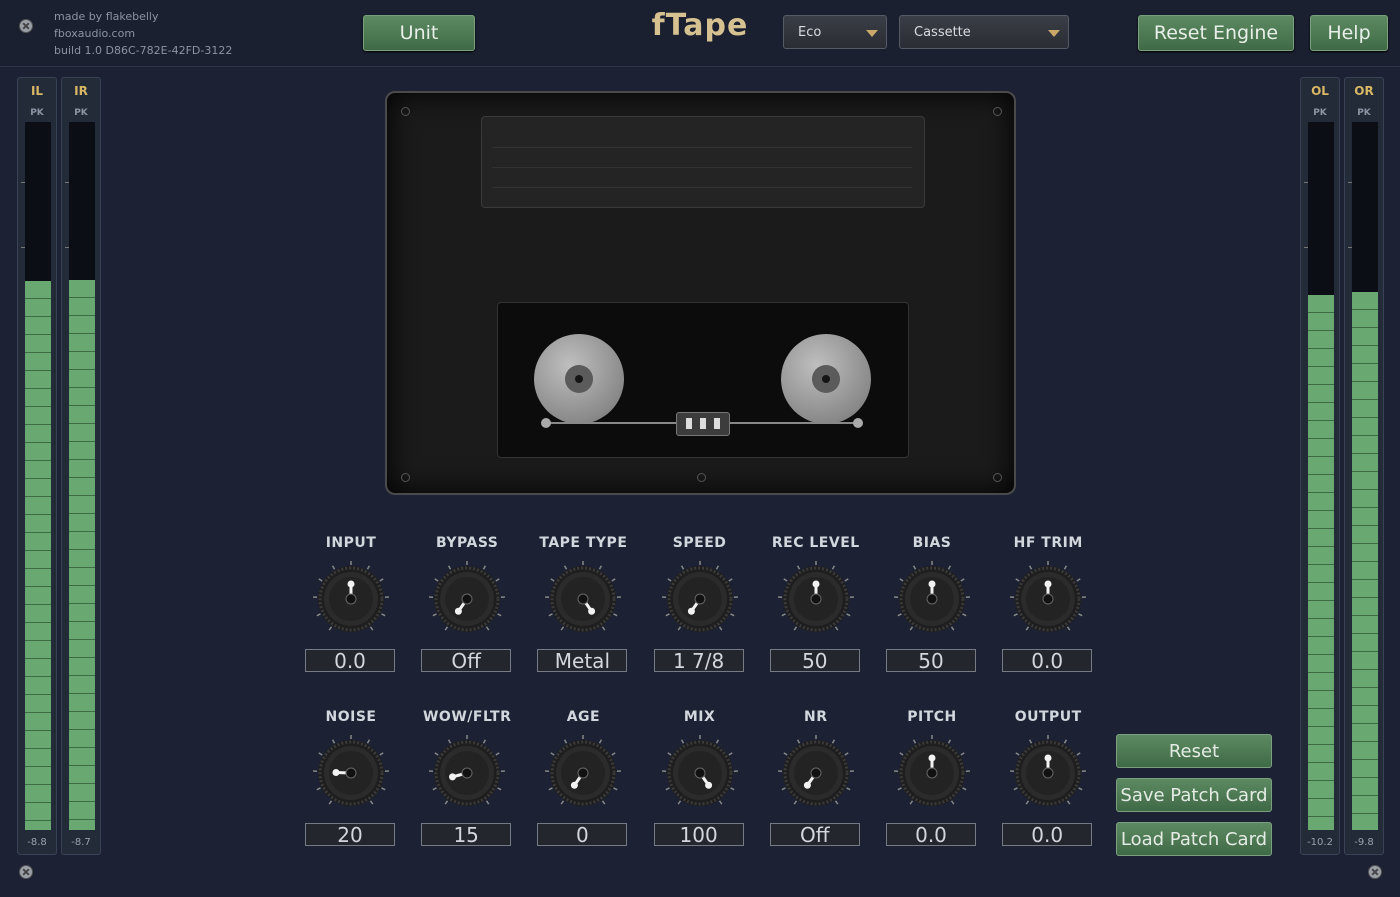  I want to click on type-dropdown: Cassette, so click(984, 32).